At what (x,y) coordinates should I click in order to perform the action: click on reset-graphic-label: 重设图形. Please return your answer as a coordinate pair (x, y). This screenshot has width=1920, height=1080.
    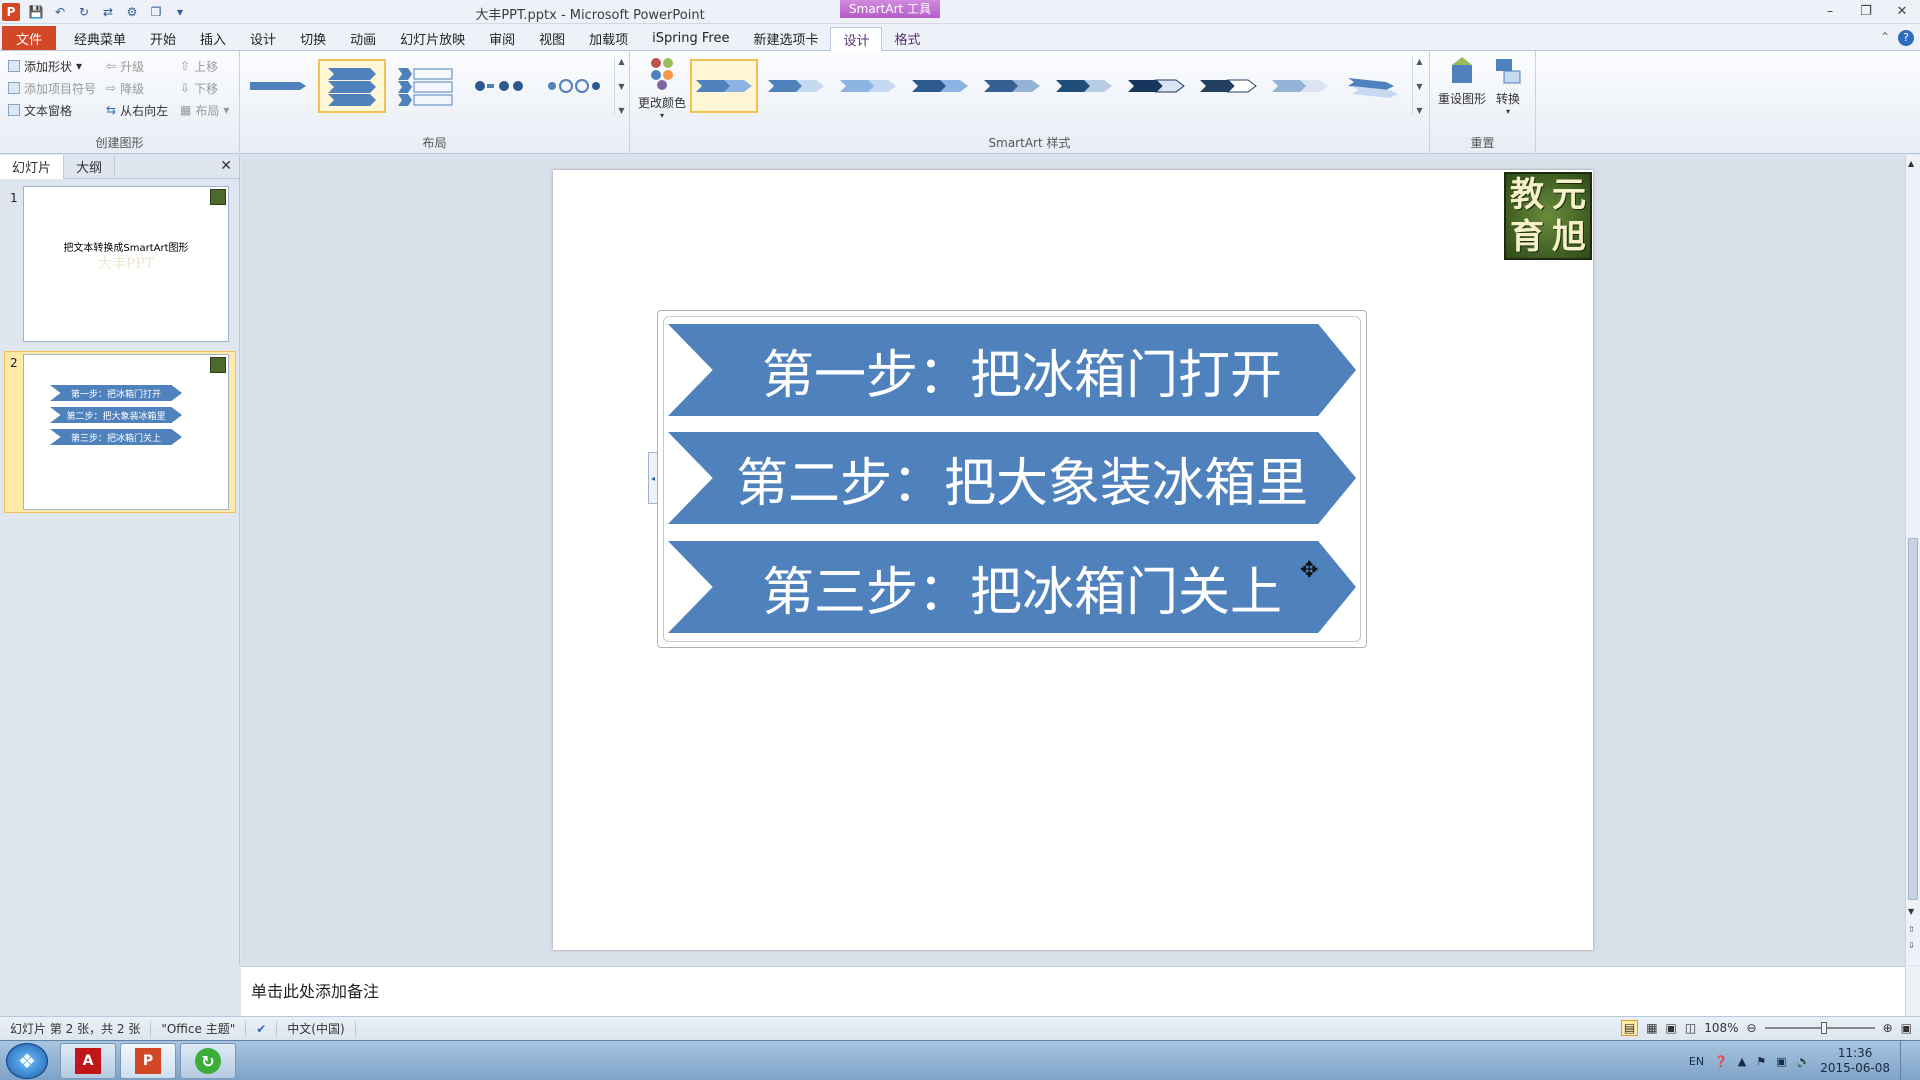
    Looking at the image, I should click on (1462, 99).